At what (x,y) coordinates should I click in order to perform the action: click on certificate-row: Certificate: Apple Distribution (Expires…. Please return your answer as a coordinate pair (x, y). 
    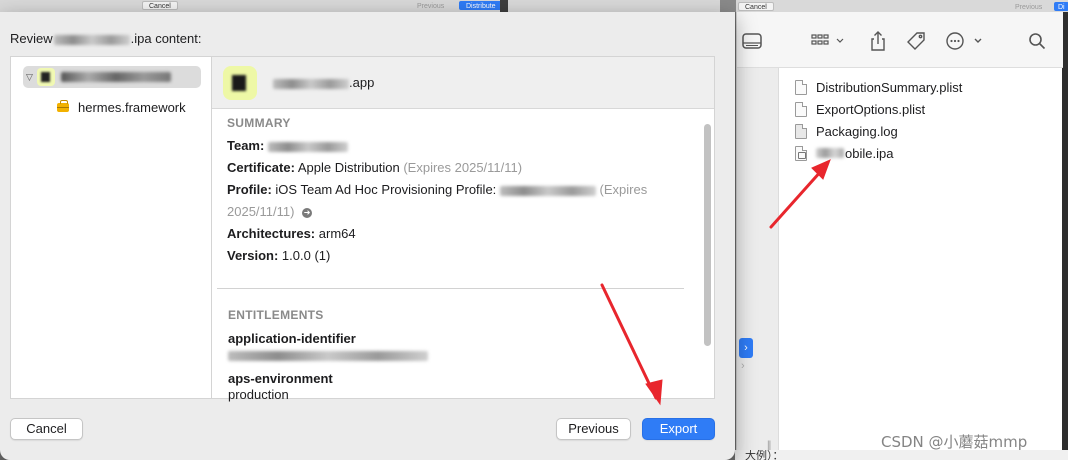
    Looking at the image, I should click on (457, 168).